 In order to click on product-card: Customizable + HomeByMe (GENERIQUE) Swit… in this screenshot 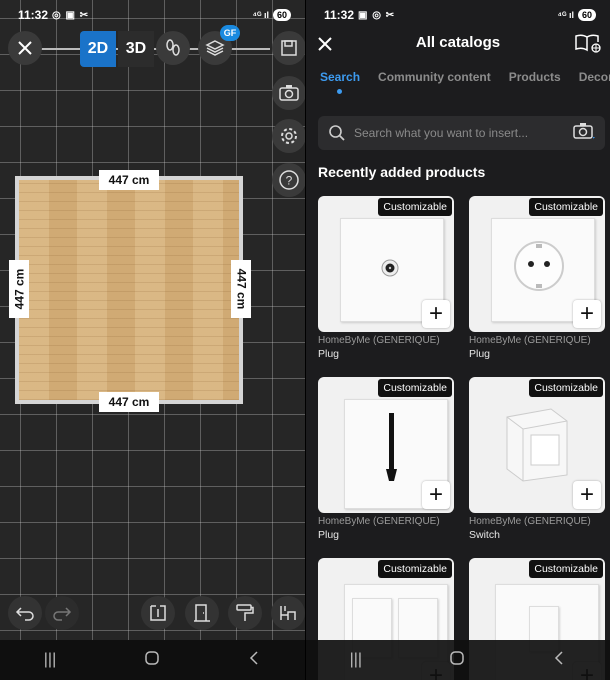, I will do `click(537, 459)`.